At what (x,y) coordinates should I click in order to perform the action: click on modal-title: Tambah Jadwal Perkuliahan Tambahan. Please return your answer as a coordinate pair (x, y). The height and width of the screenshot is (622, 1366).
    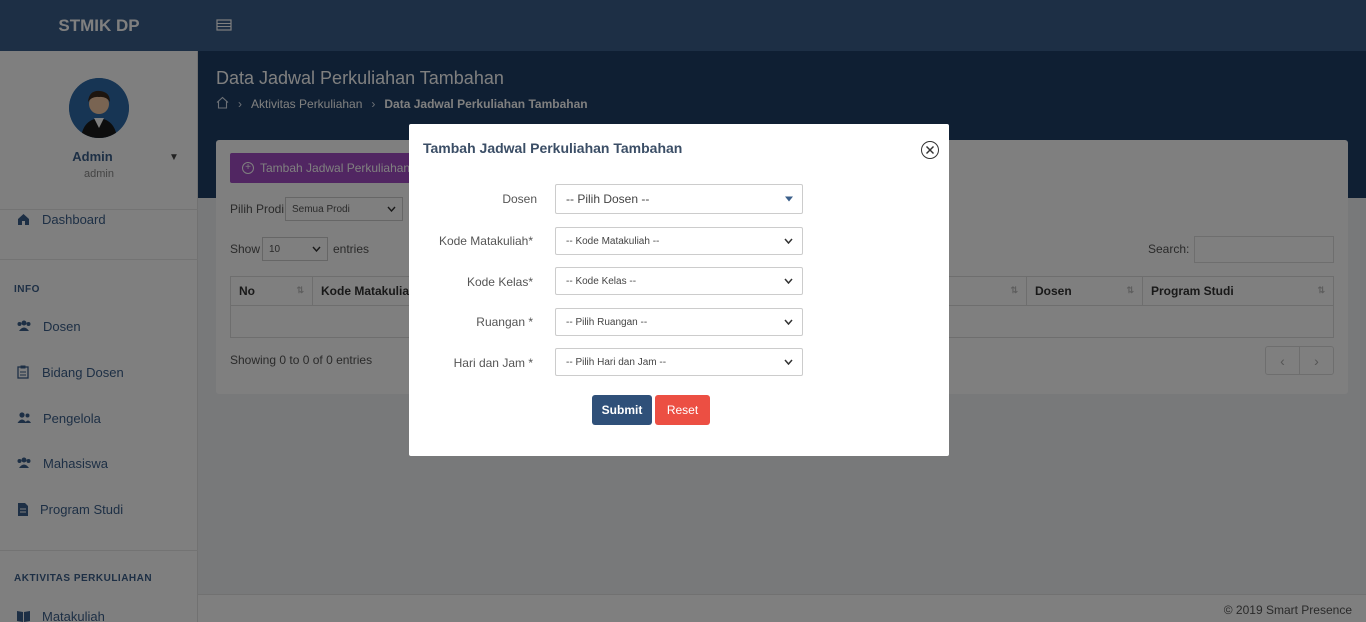
    Looking at the image, I should click on (553, 148).